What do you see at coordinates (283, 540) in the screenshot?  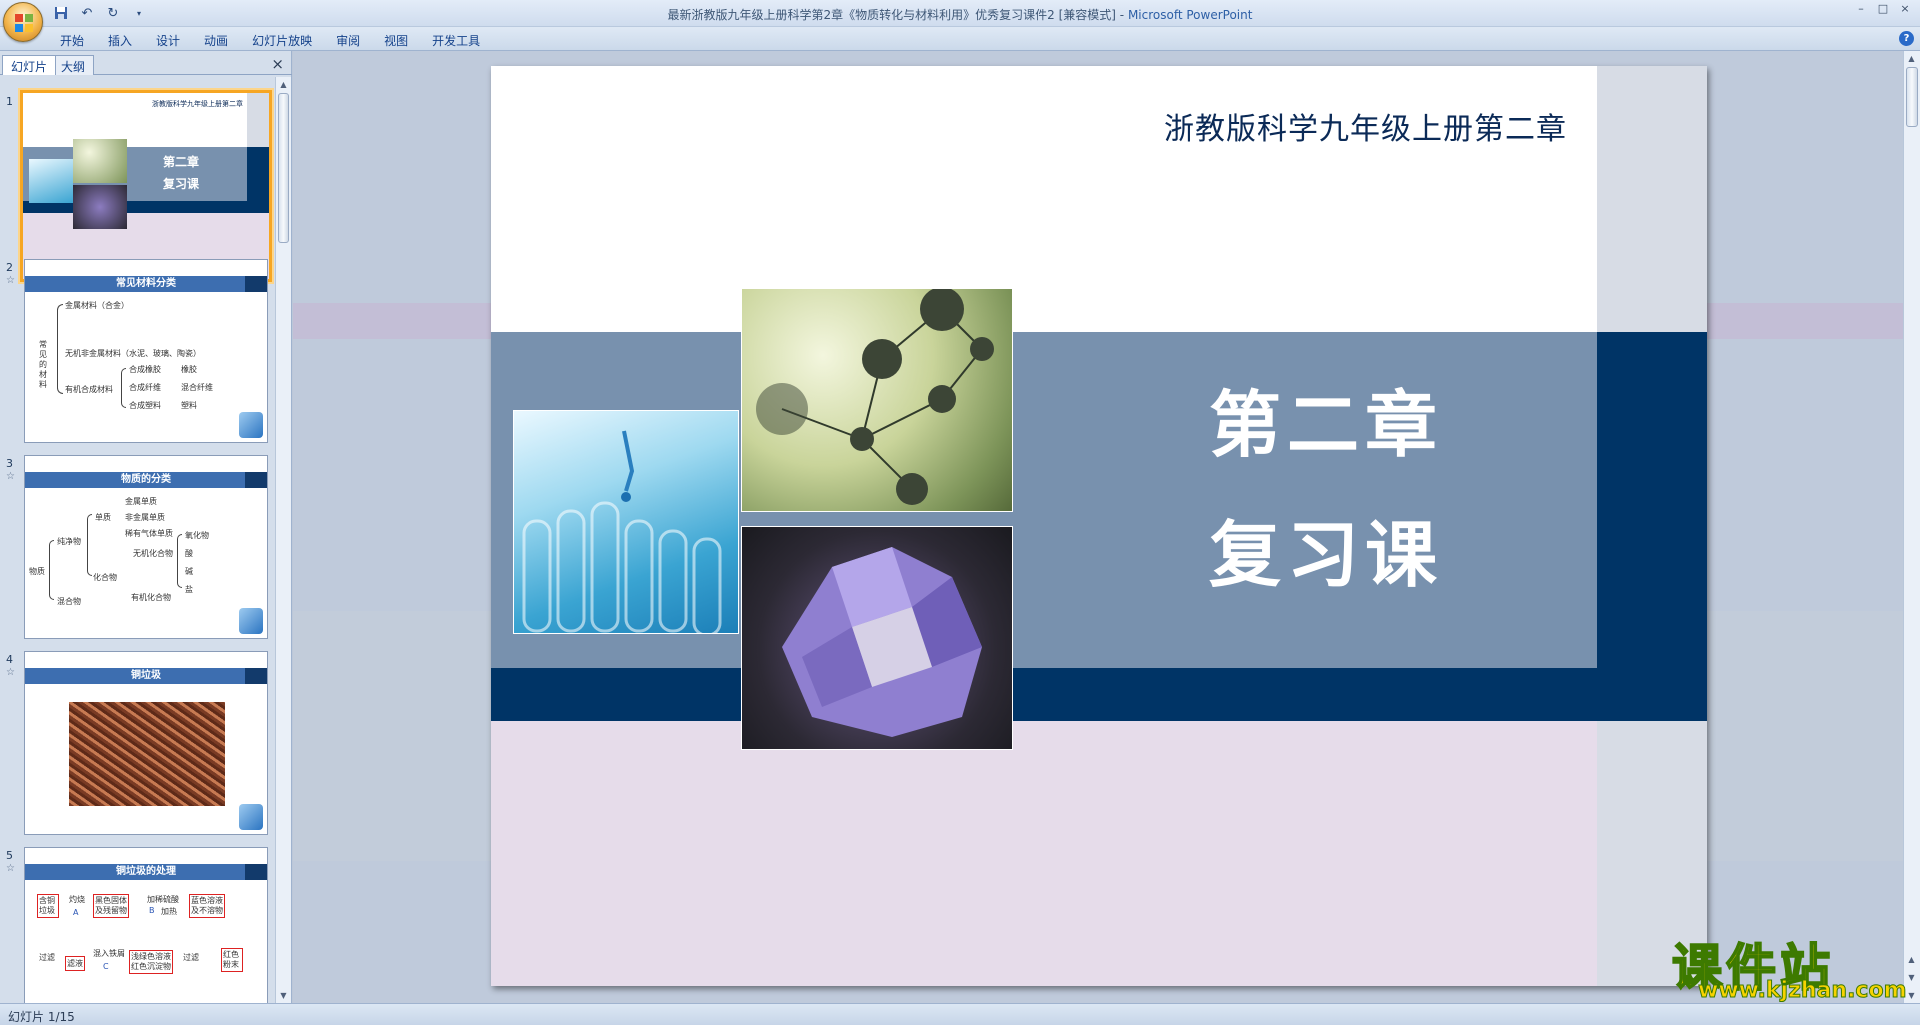 I see `thumbnail-scrollbar: ▲ ▼` at bounding box center [283, 540].